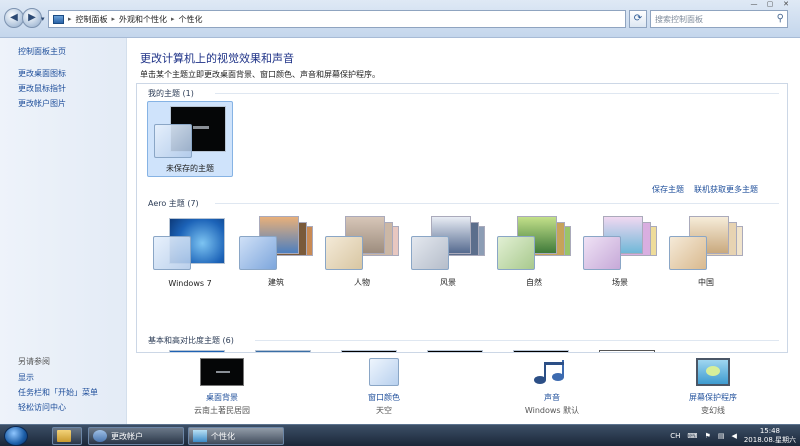 This screenshot has width=800, height=446. I want to click on clock-date: 2018.08.星期六, so click(769, 440).